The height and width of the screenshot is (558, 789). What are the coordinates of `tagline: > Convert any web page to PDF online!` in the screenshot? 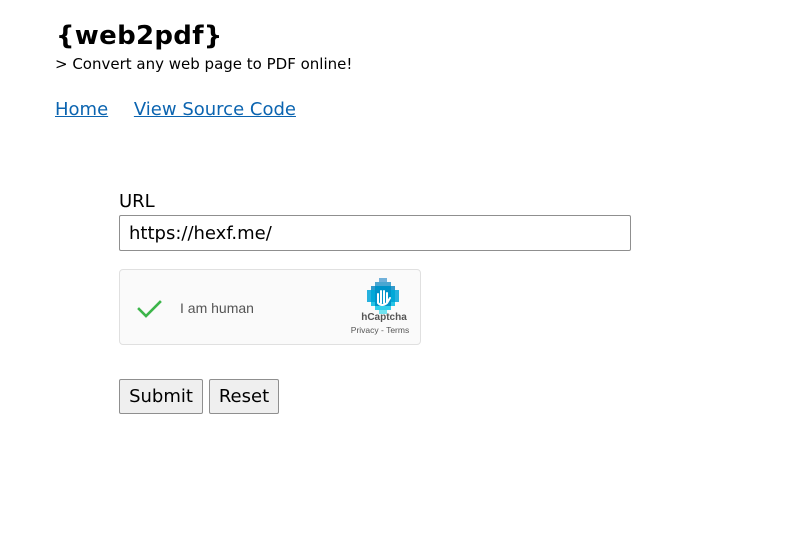 It's located at (204, 64).